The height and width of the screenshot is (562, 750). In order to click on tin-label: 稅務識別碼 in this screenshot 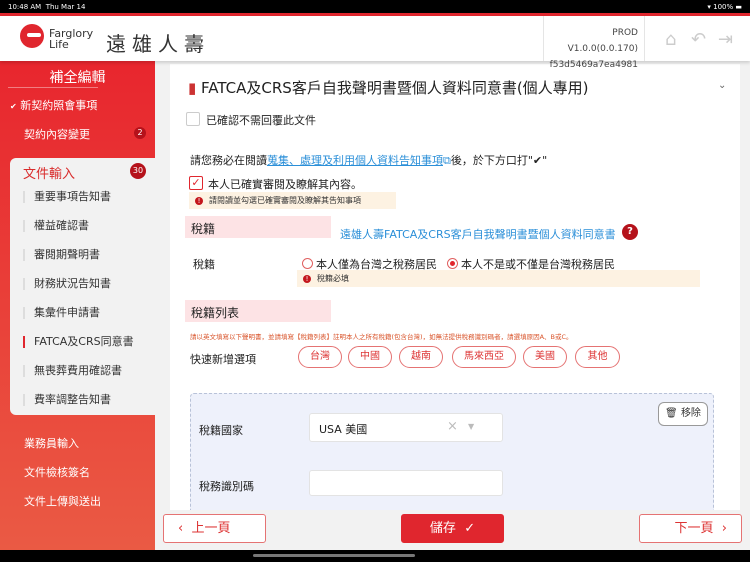, I will do `click(226, 486)`.